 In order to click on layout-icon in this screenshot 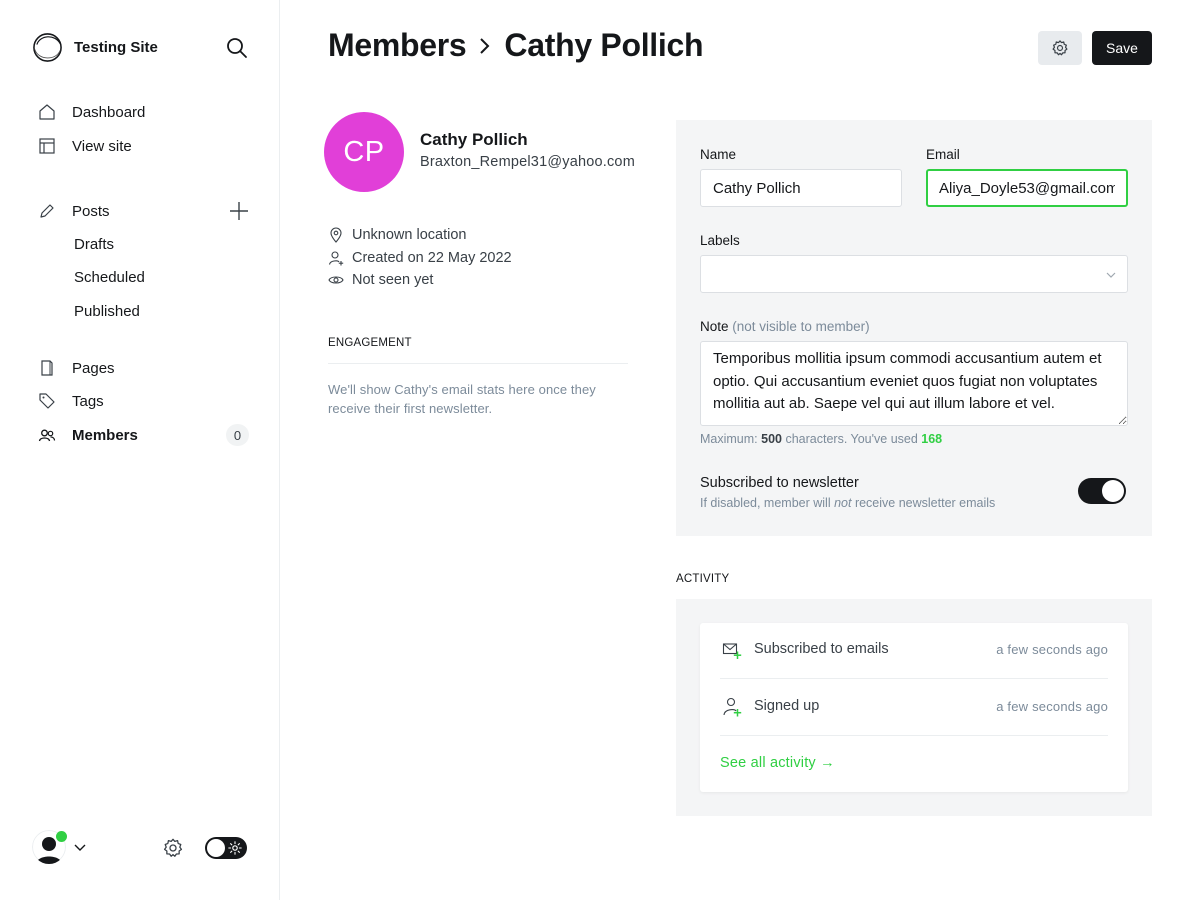, I will do `click(47, 146)`.